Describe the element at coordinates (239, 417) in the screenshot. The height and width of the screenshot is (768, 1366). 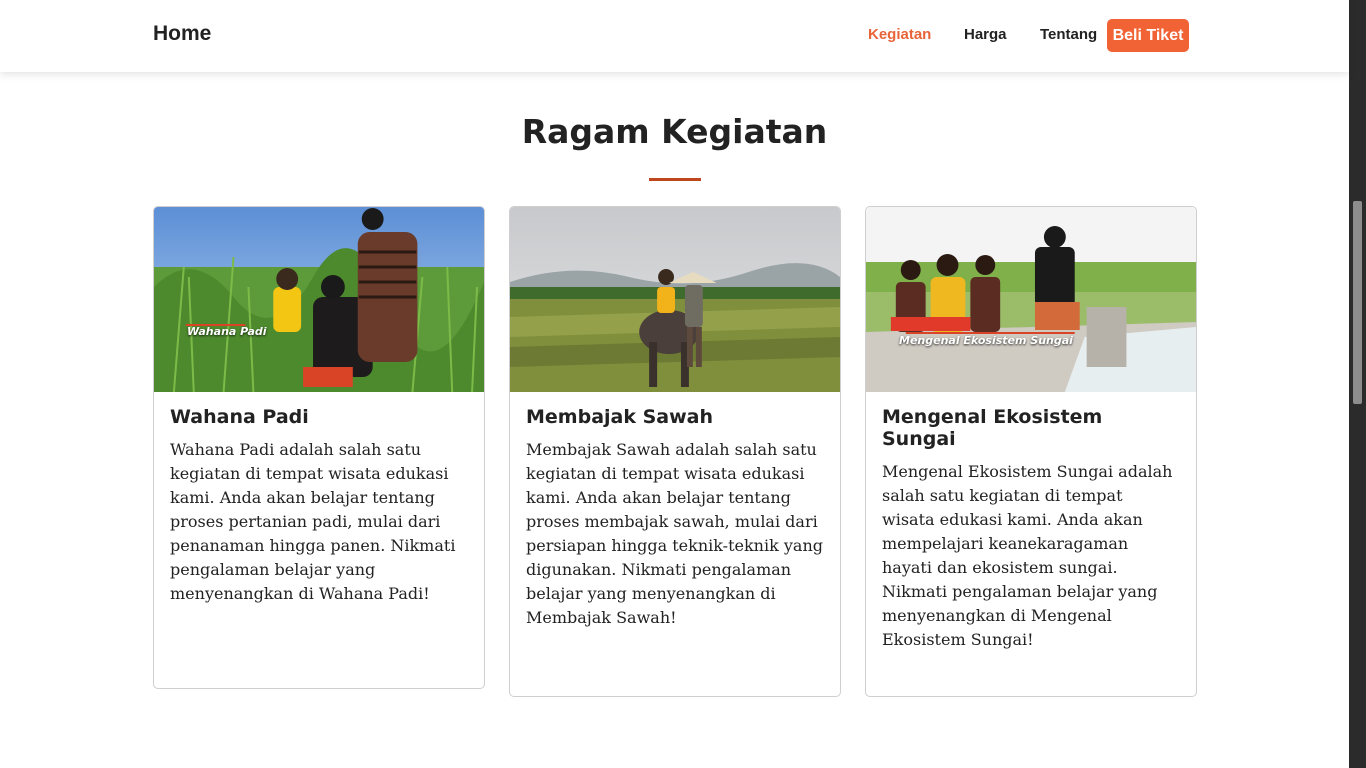
I see `card-title: Wahana Padi` at that location.